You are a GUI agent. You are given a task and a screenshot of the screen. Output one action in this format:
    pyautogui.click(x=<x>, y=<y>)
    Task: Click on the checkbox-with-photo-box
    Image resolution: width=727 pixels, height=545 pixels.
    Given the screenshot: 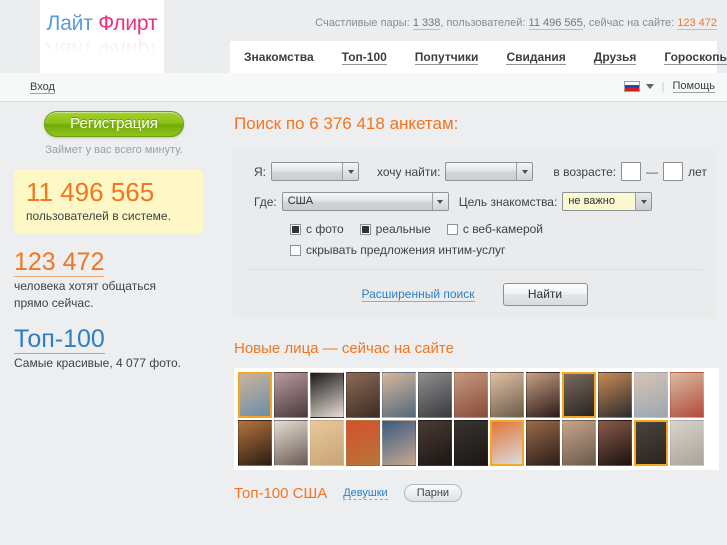 What is the action you would take?
    pyautogui.click(x=295, y=229)
    